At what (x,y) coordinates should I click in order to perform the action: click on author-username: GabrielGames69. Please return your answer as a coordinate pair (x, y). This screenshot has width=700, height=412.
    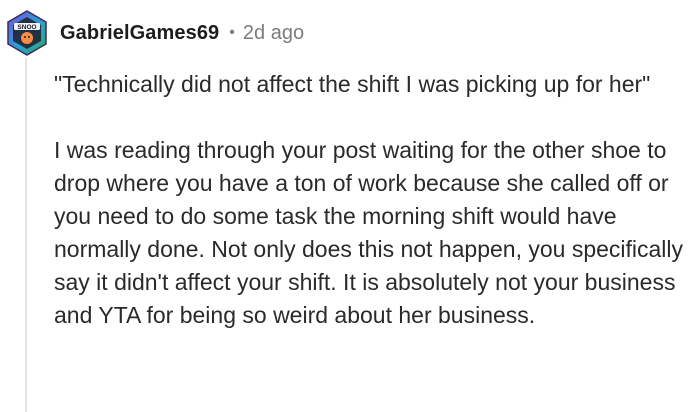
    Looking at the image, I should click on (139, 33).